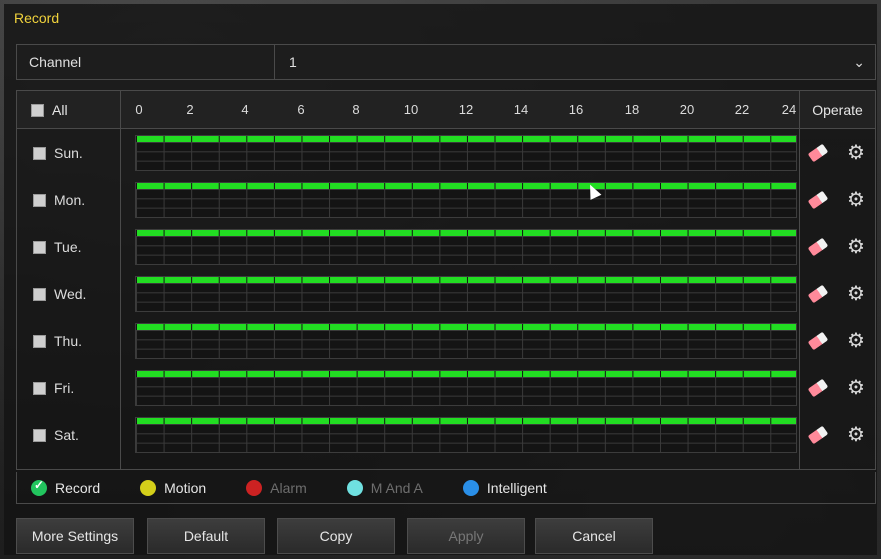 This screenshot has height=559, width=881. I want to click on legend-item-alarm: Alarm, so click(276, 487).